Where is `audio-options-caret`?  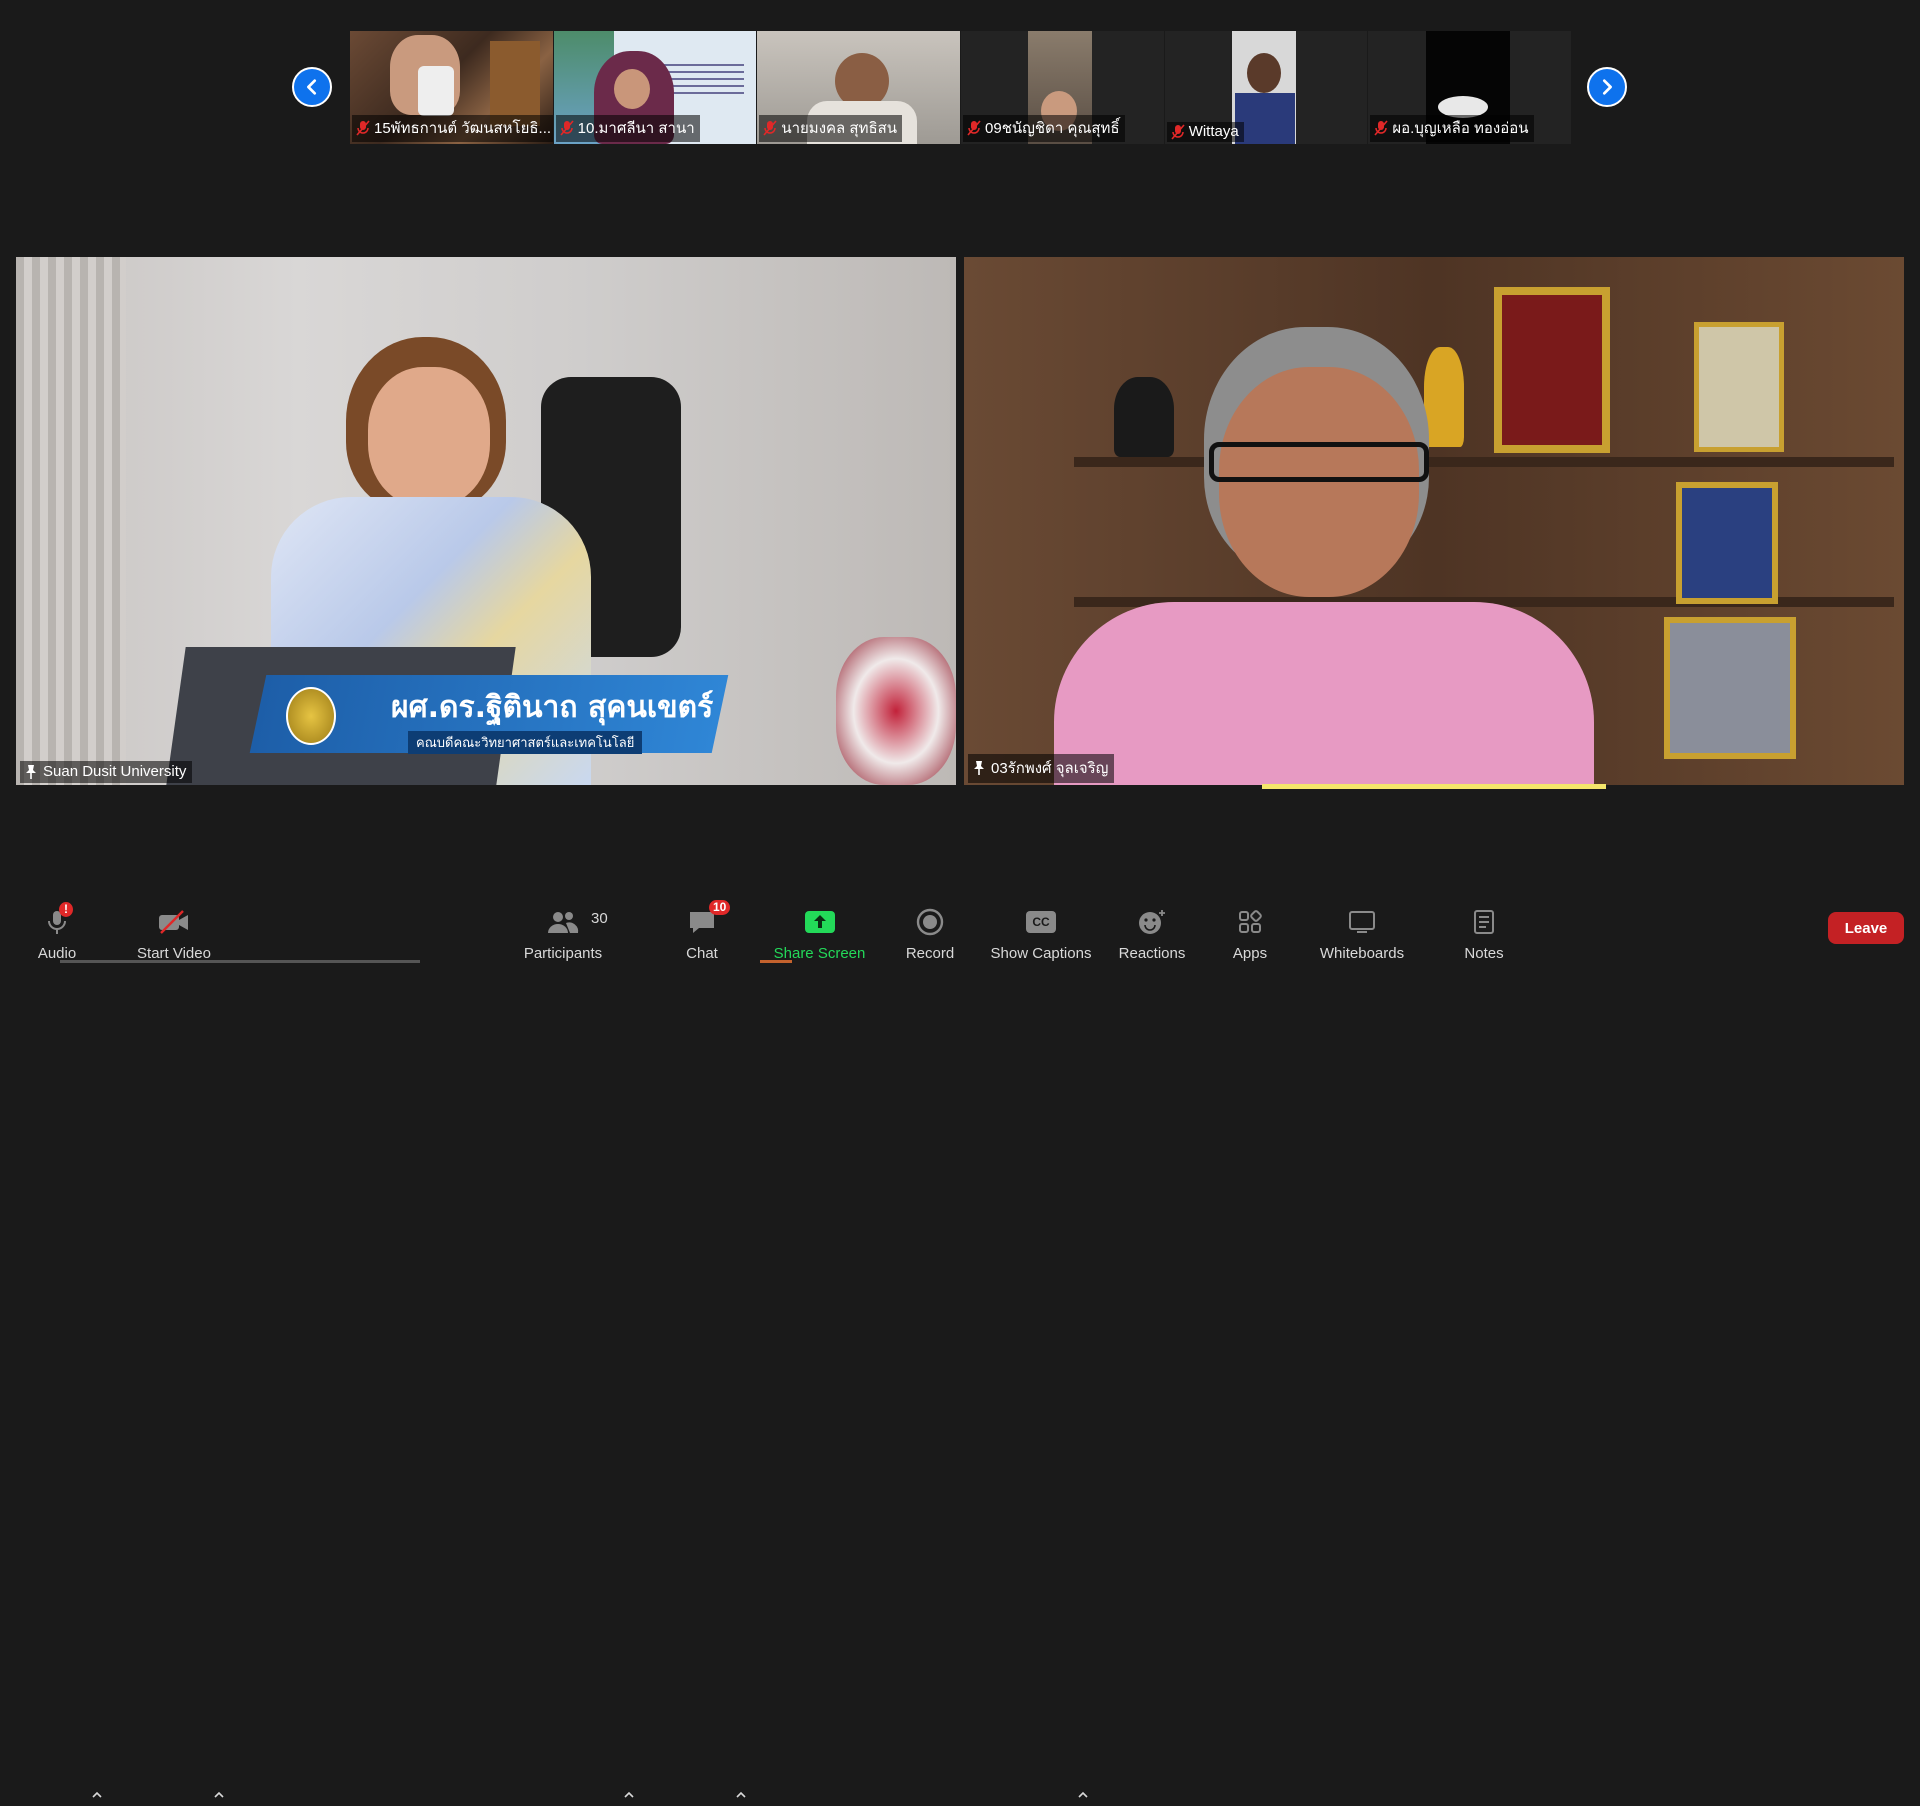
audio-options-caret is located at coordinates (98, 1795).